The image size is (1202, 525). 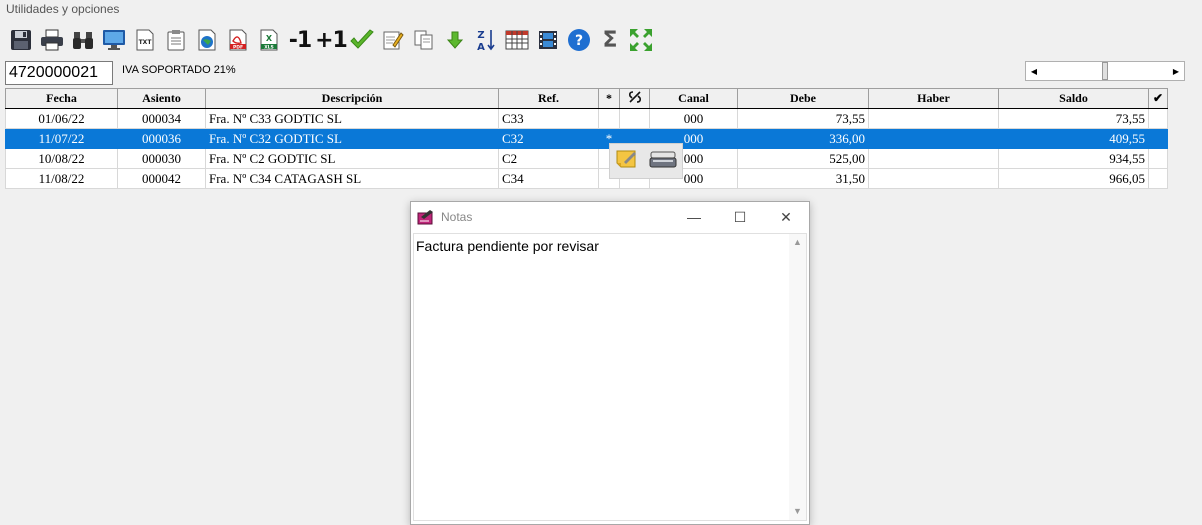 I want to click on sort-az-icon: ZA, so click(x=486, y=41).